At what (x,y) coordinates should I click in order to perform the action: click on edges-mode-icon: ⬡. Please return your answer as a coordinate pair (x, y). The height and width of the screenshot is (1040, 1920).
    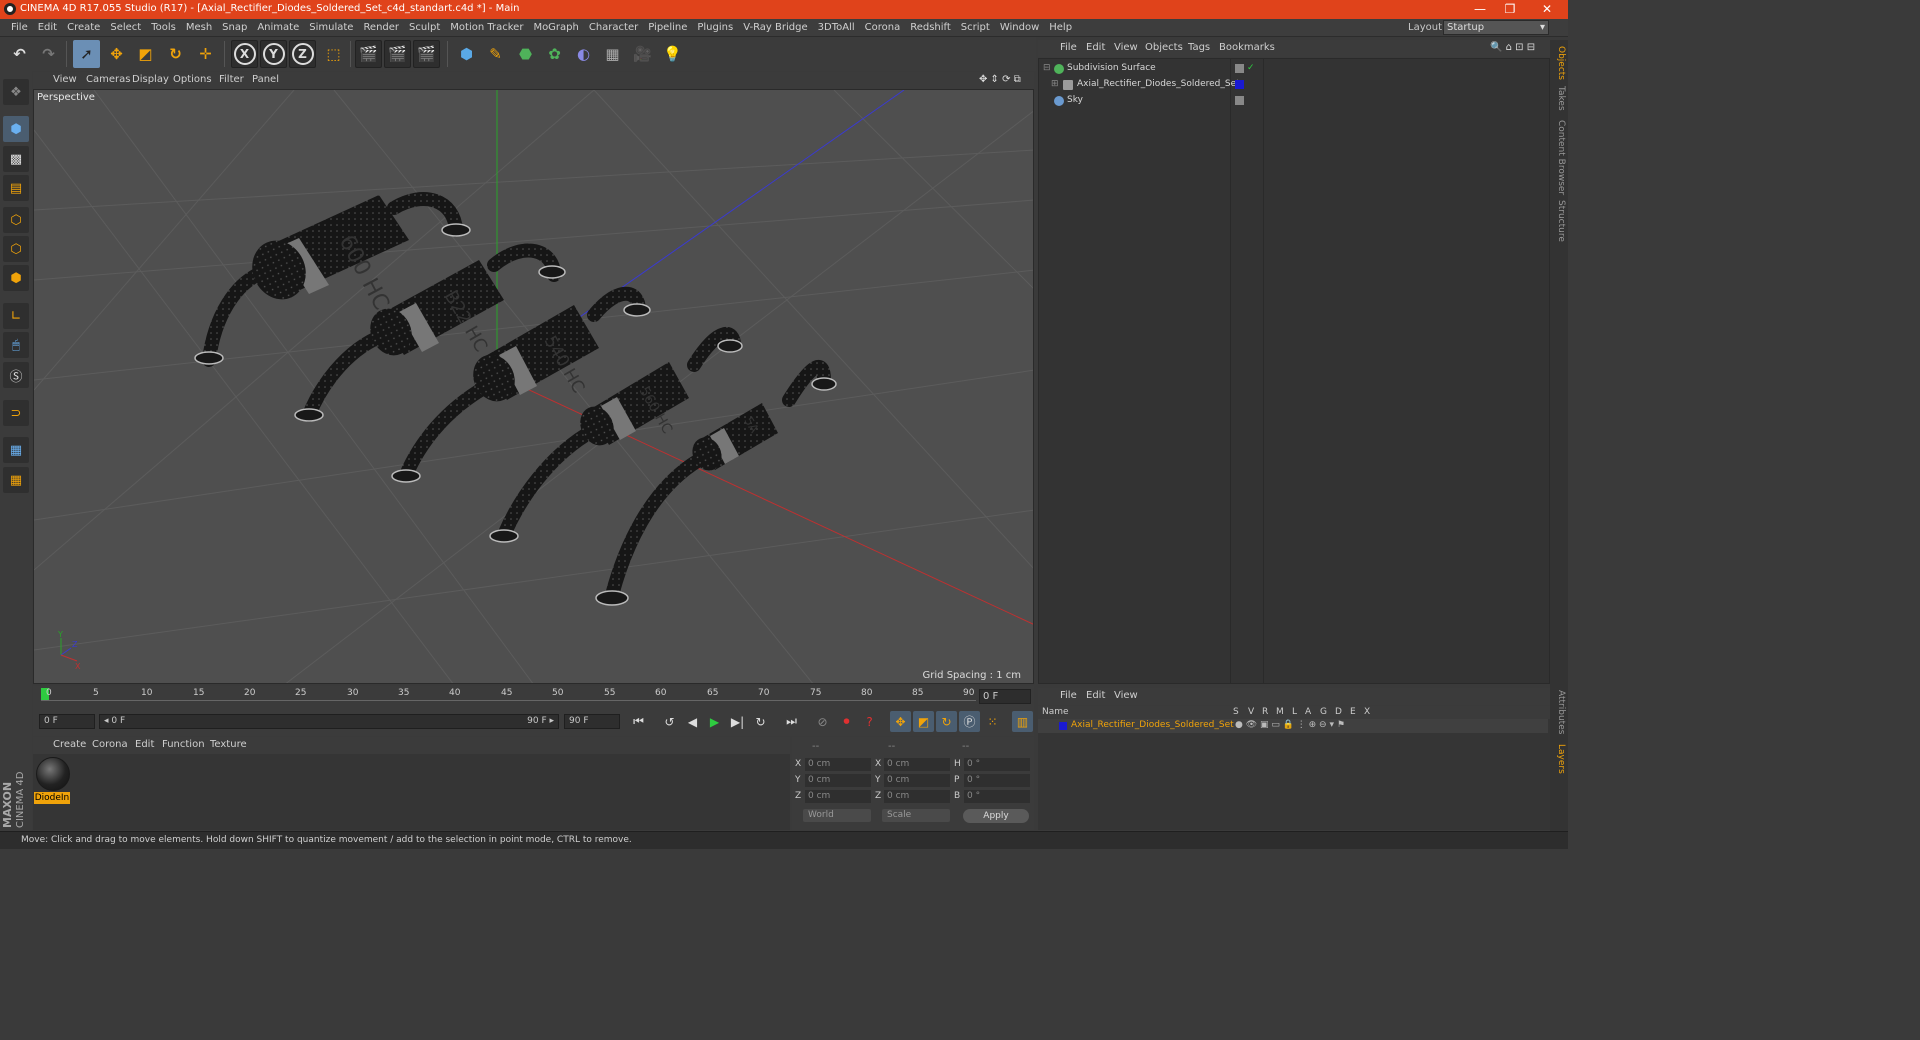
    Looking at the image, I should click on (16, 249).